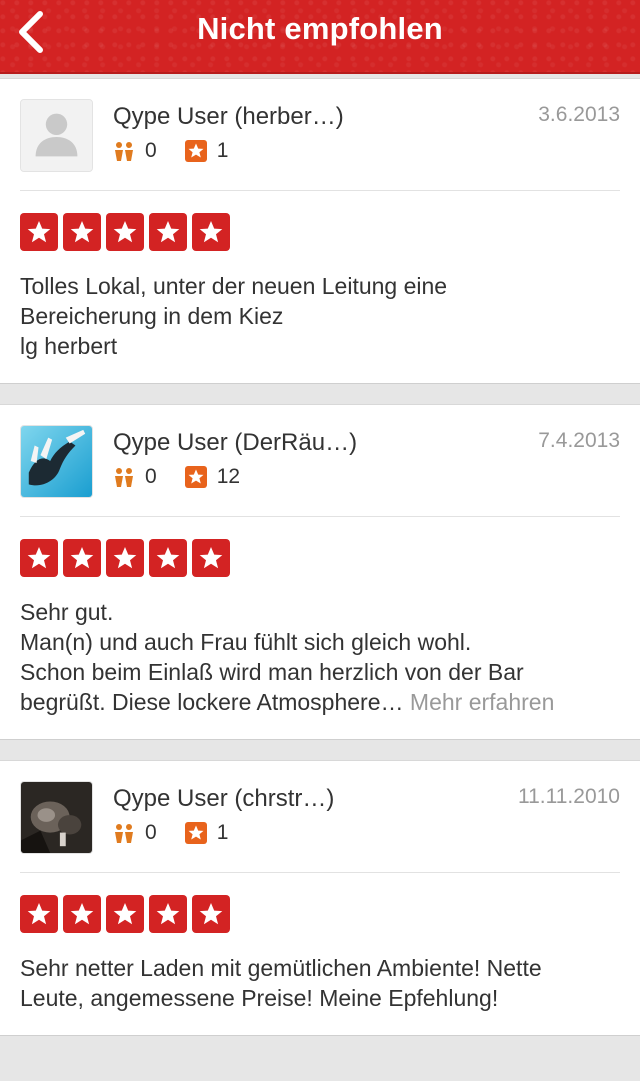 The width and height of the screenshot is (640, 1081). I want to click on reviews-count: 12, so click(228, 476).